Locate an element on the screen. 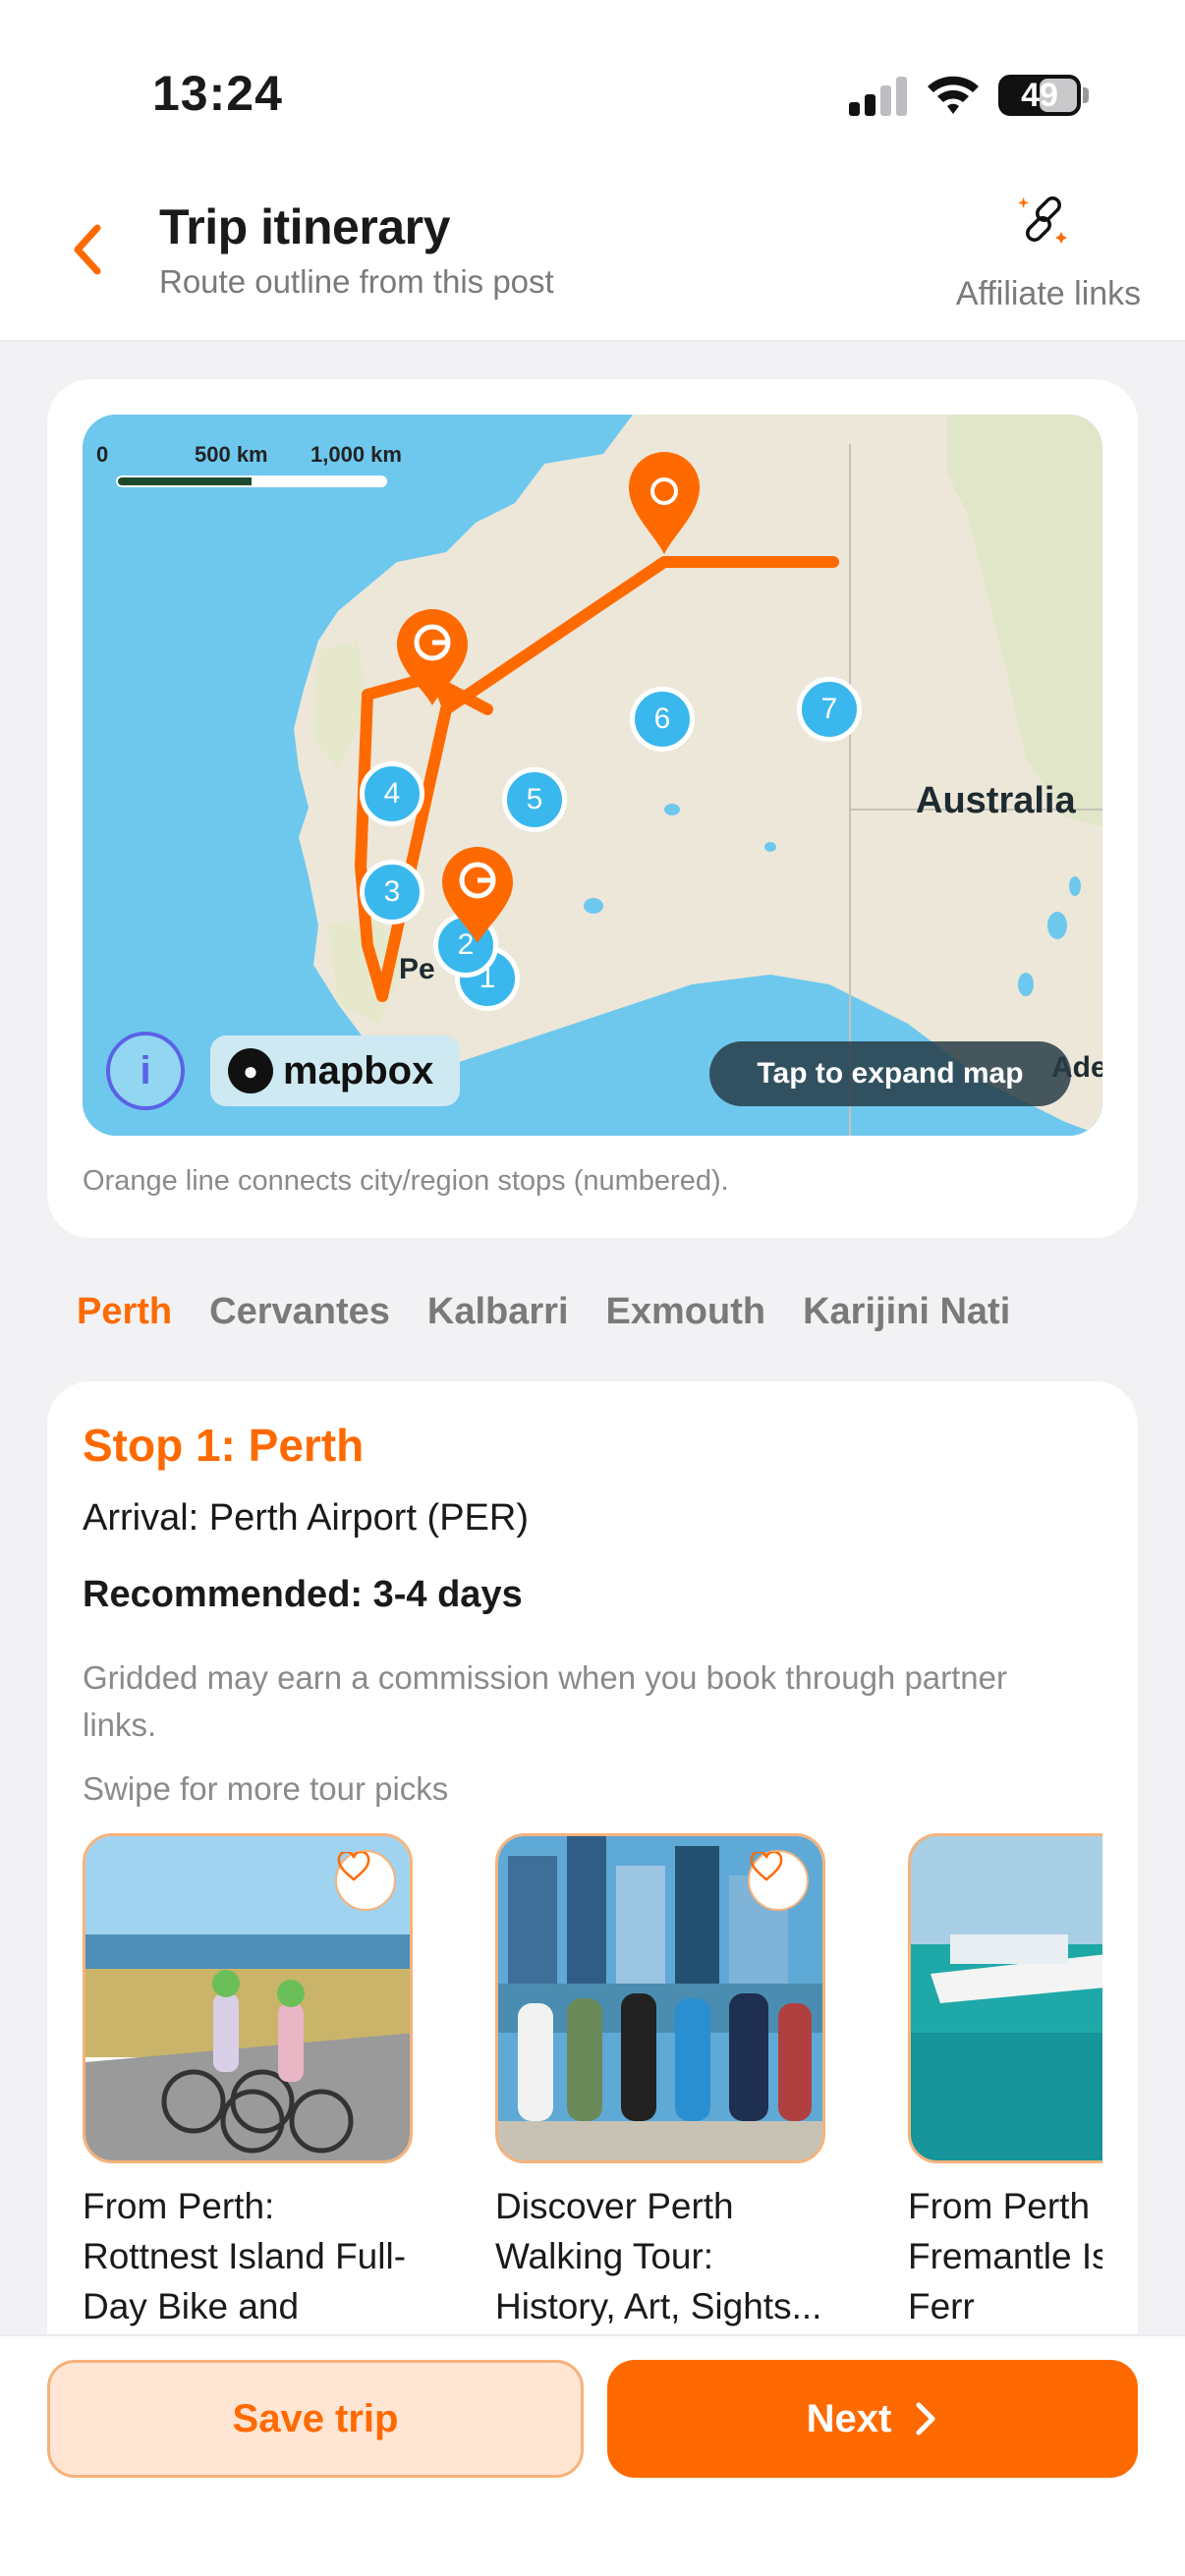 This screenshot has height=2576, width=1185. battery-level: 49 is located at coordinates (1040, 95).